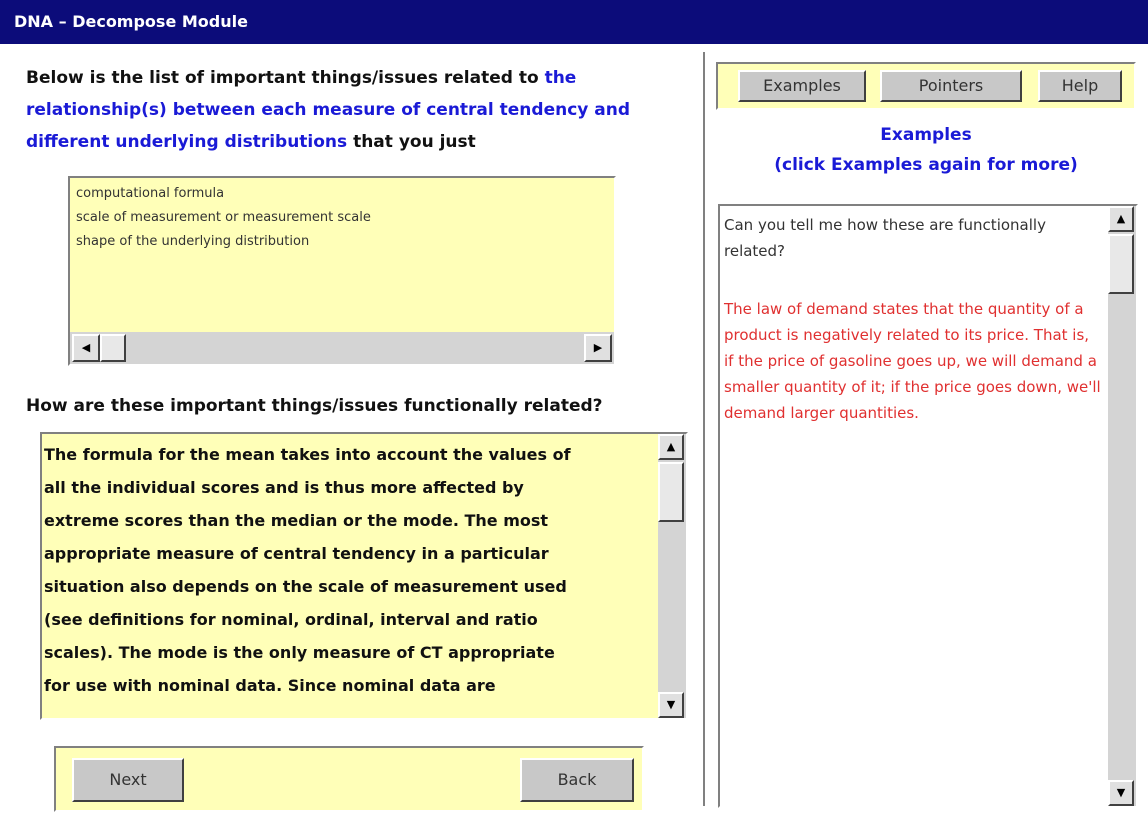  I want to click on examples-button: Examples, so click(802, 86).